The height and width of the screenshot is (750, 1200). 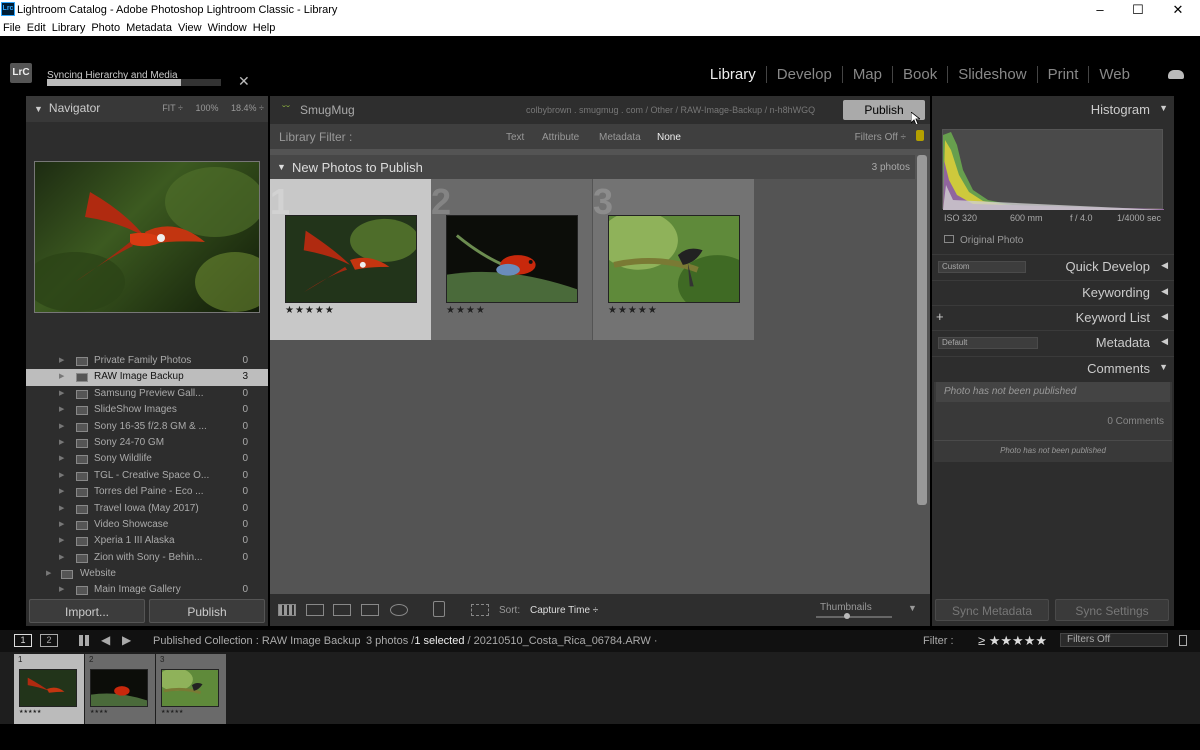 I want to click on compare-view-icon, so click(x=342, y=610).